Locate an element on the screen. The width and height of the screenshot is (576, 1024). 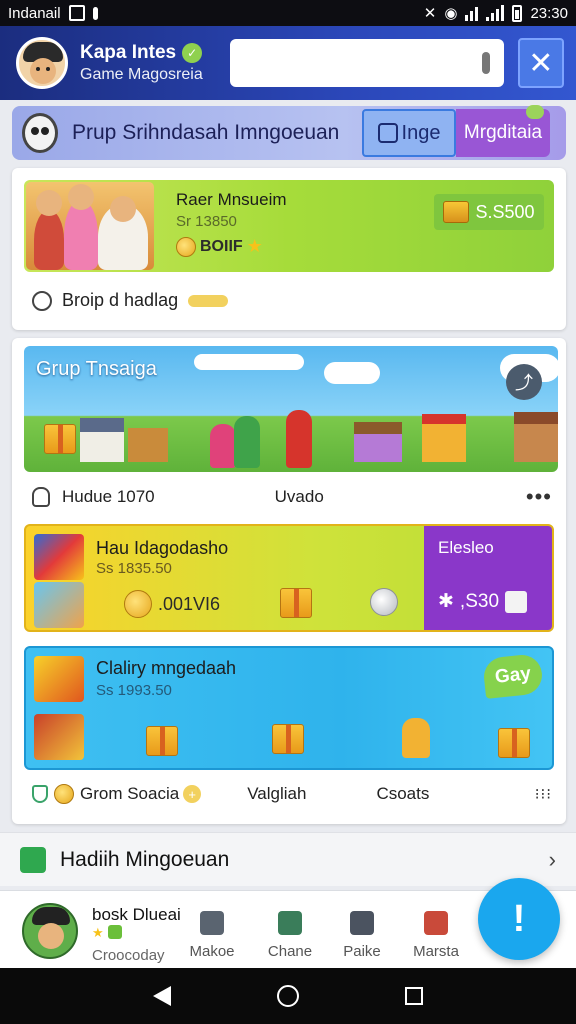
wifi-icon is located at coordinates (472, 13).